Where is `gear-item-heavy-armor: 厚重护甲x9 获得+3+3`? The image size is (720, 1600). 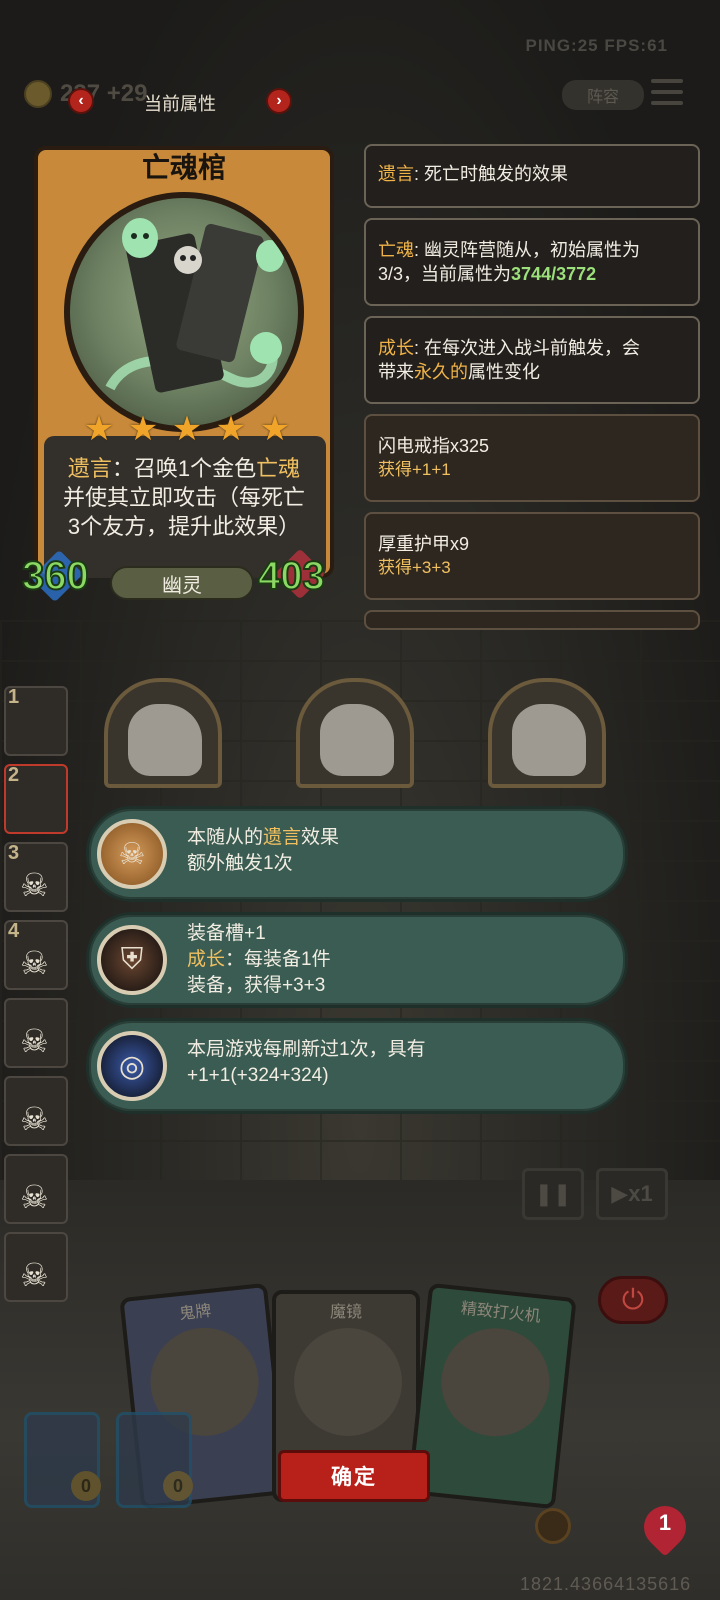 gear-item-heavy-armor: 厚重护甲x9 获得+3+3 is located at coordinates (532, 556).